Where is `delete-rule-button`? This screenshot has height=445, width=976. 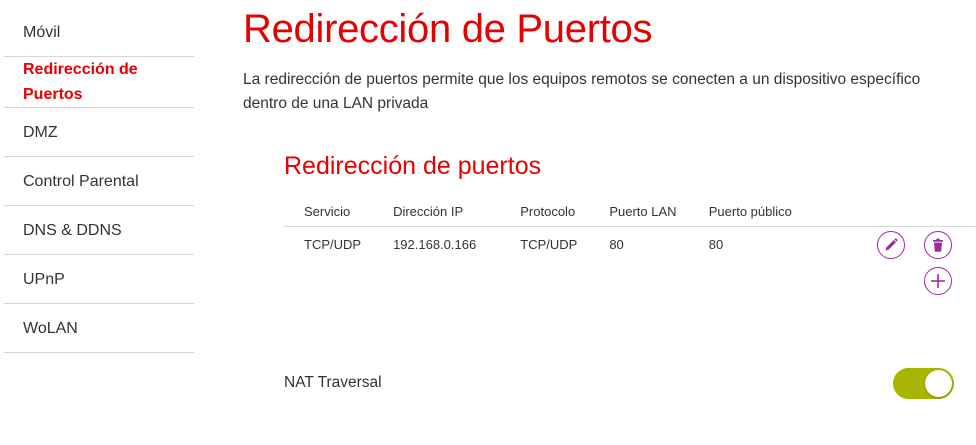
delete-rule-button is located at coordinates (938, 245).